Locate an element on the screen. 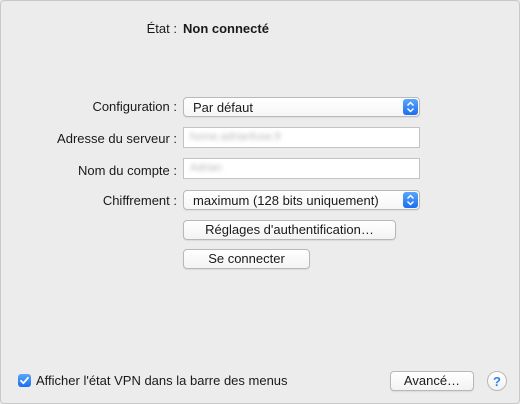 The height and width of the screenshot is (404, 520). checkmark-icon is located at coordinates (24, 380).